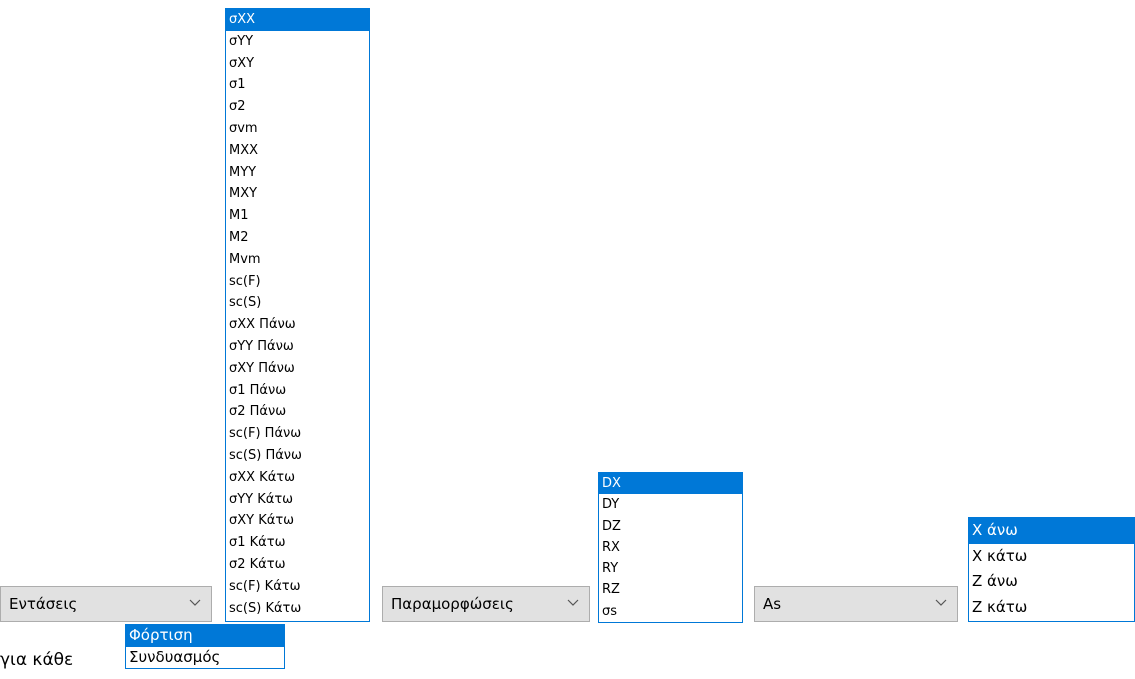 This screenshot has width=1135, height=679. I want to click on stress-type-option: σXY Πάνω, so click(297, 369).